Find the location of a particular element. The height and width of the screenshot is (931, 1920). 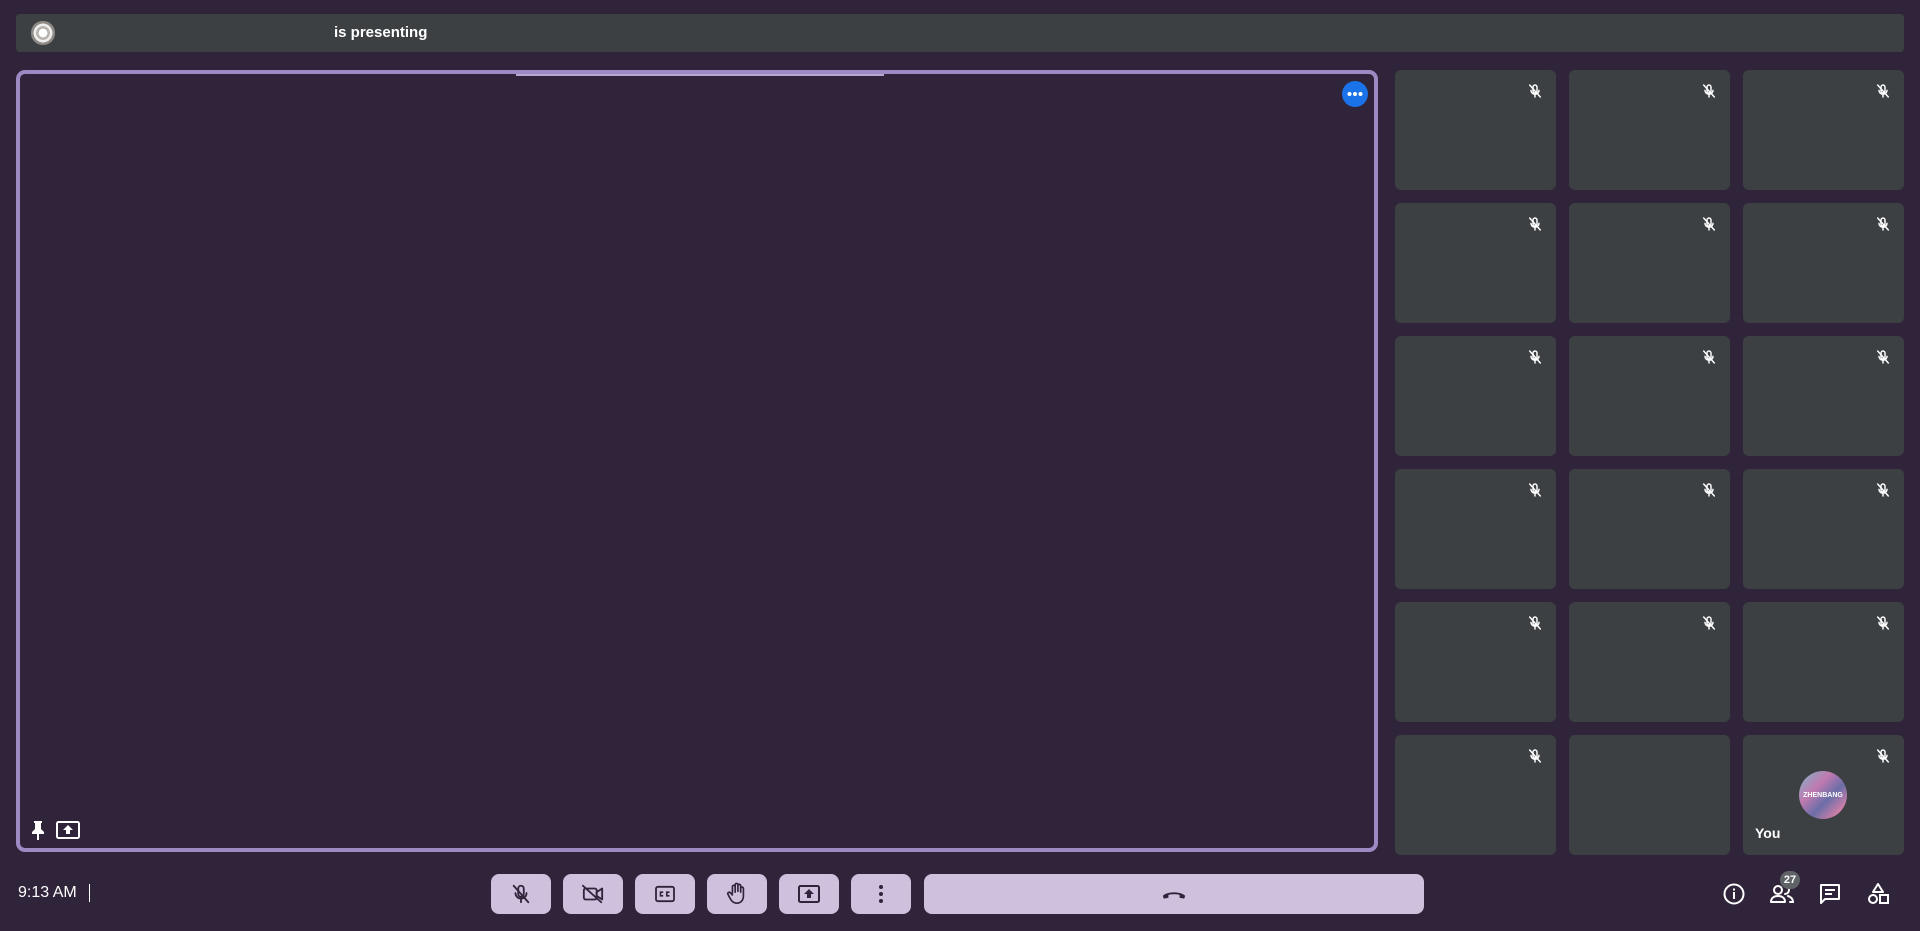

clock-divider is located at coordinates (89, 893).